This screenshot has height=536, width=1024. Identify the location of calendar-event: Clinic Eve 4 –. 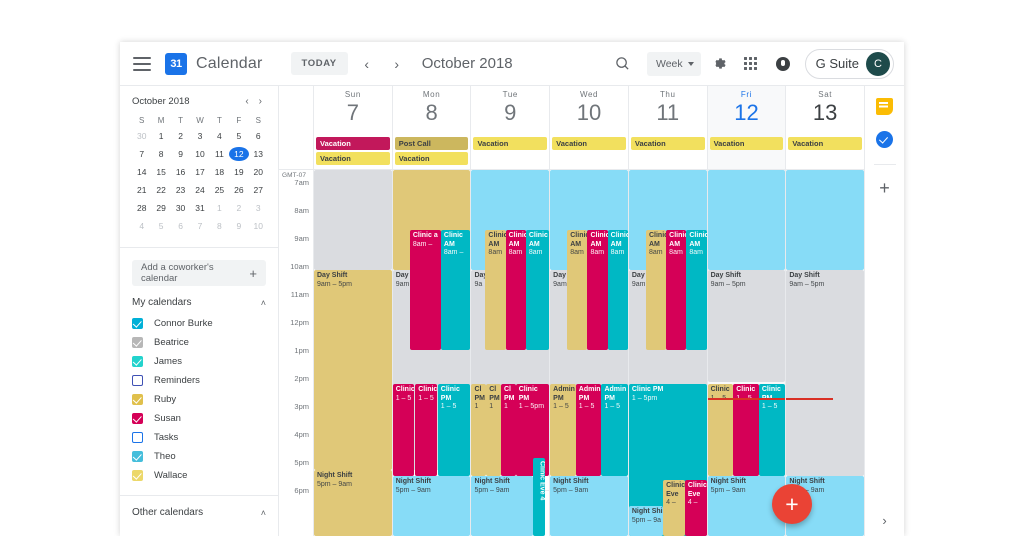
(695, 508).